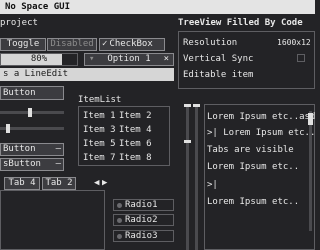  Describe the element at coordinates (135, 130) in the screenshot. I see `list-item: Item 4` at that location.